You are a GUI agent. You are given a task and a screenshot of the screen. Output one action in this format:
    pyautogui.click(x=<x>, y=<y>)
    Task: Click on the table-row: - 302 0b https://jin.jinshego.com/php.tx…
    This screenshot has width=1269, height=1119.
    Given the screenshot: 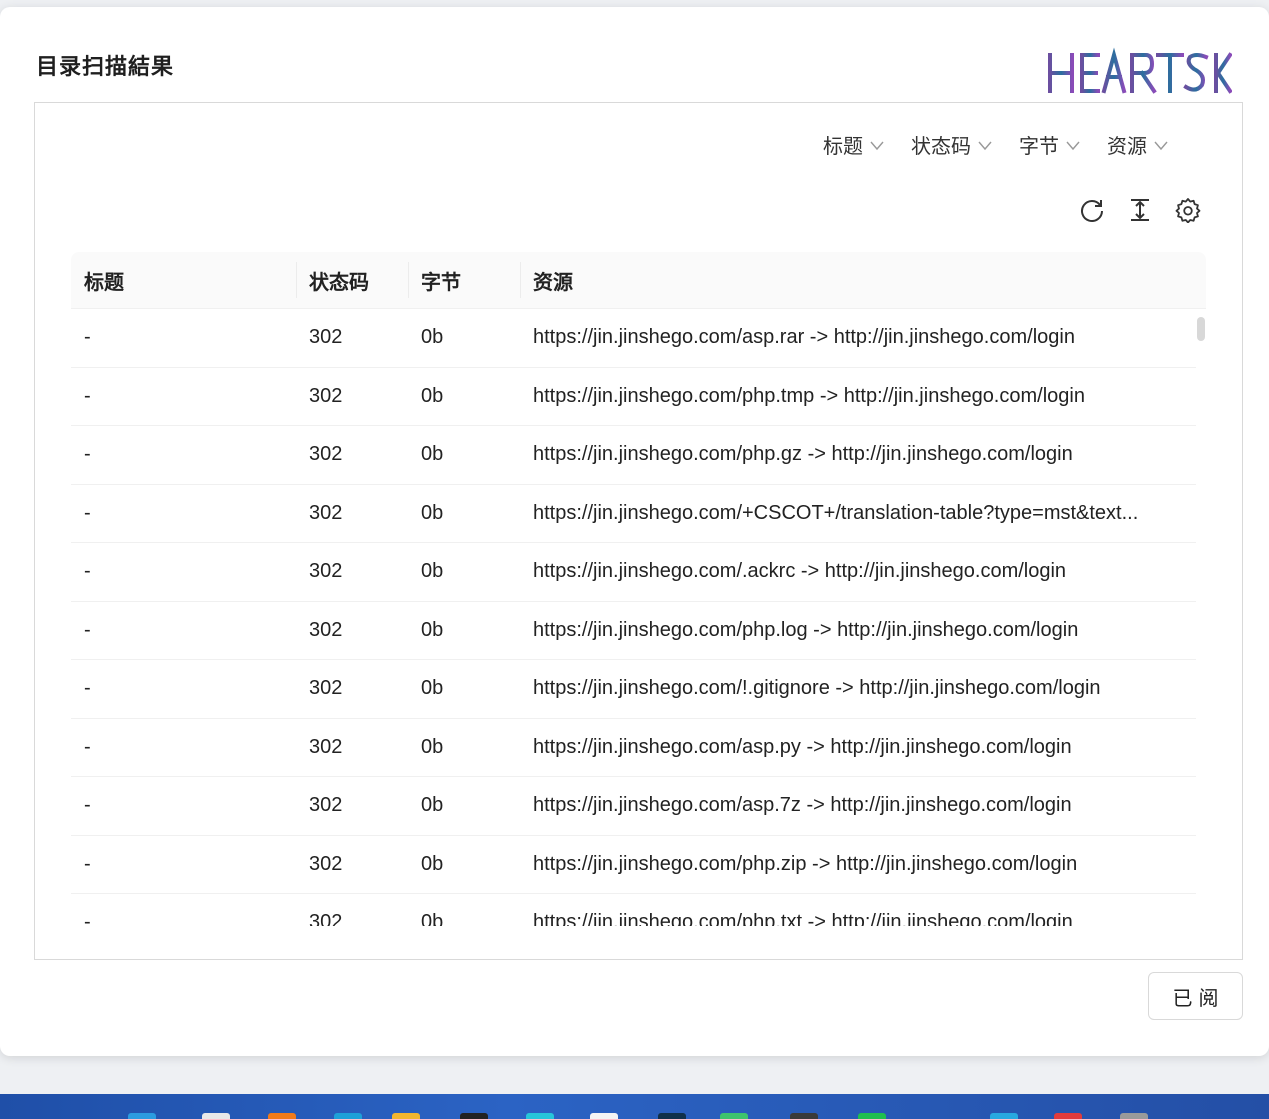 What is the action you would take?
    pyautogui.click(x=633, y=910)
    